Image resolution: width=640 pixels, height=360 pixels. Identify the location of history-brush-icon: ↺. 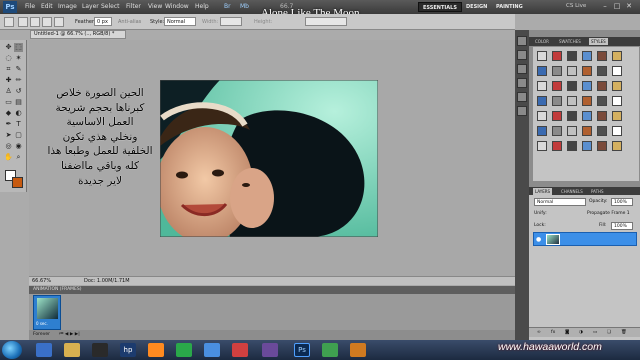
(18, 91).